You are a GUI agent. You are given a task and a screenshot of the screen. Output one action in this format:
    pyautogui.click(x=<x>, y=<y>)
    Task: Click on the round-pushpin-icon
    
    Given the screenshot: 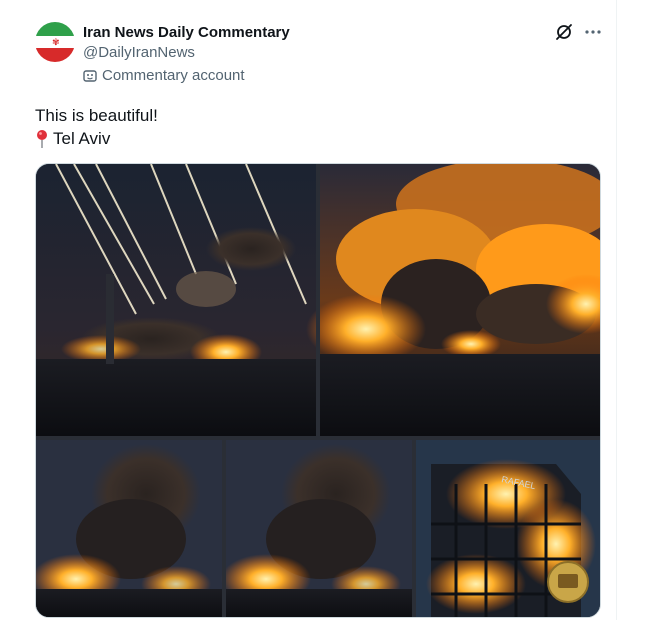 What is the action you would take?
    pyautogui.click(x=42, y=139)
    